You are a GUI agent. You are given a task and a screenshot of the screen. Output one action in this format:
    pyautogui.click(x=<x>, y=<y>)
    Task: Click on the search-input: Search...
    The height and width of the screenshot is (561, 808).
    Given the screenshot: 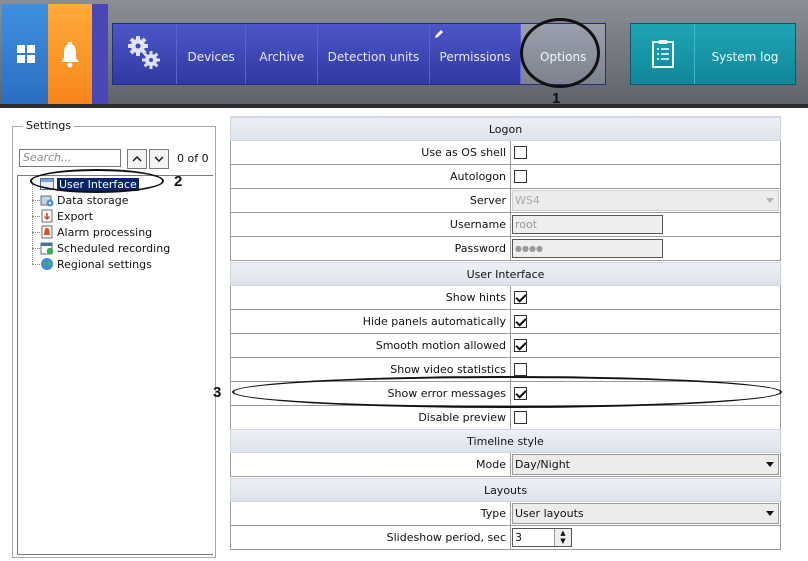 What is the action you would take?
    pyautogui.click(x=70, y=158)
    